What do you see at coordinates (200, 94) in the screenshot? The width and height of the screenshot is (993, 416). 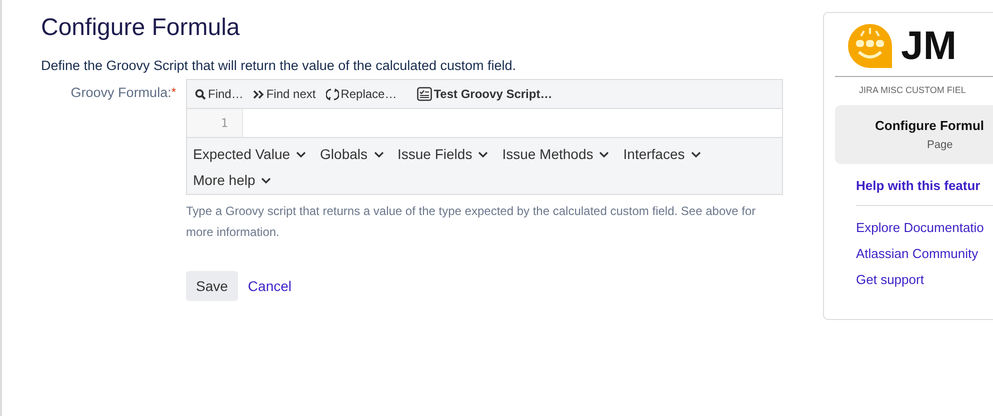 I see `search-icon` at bounding box center [200, 94].